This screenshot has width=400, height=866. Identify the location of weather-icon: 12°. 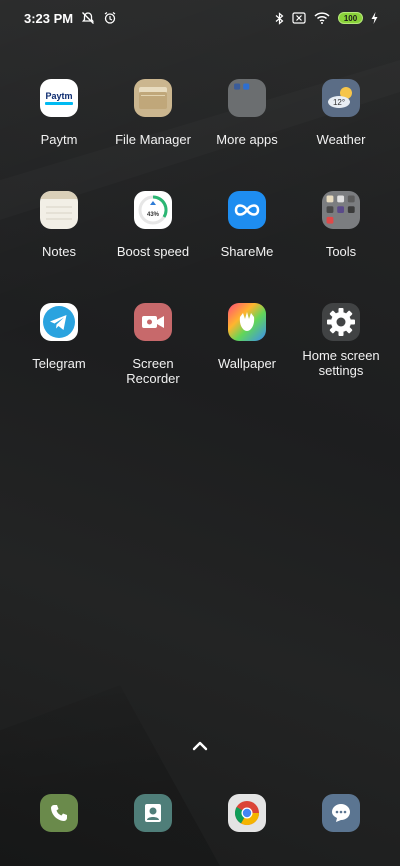
(341, 98).